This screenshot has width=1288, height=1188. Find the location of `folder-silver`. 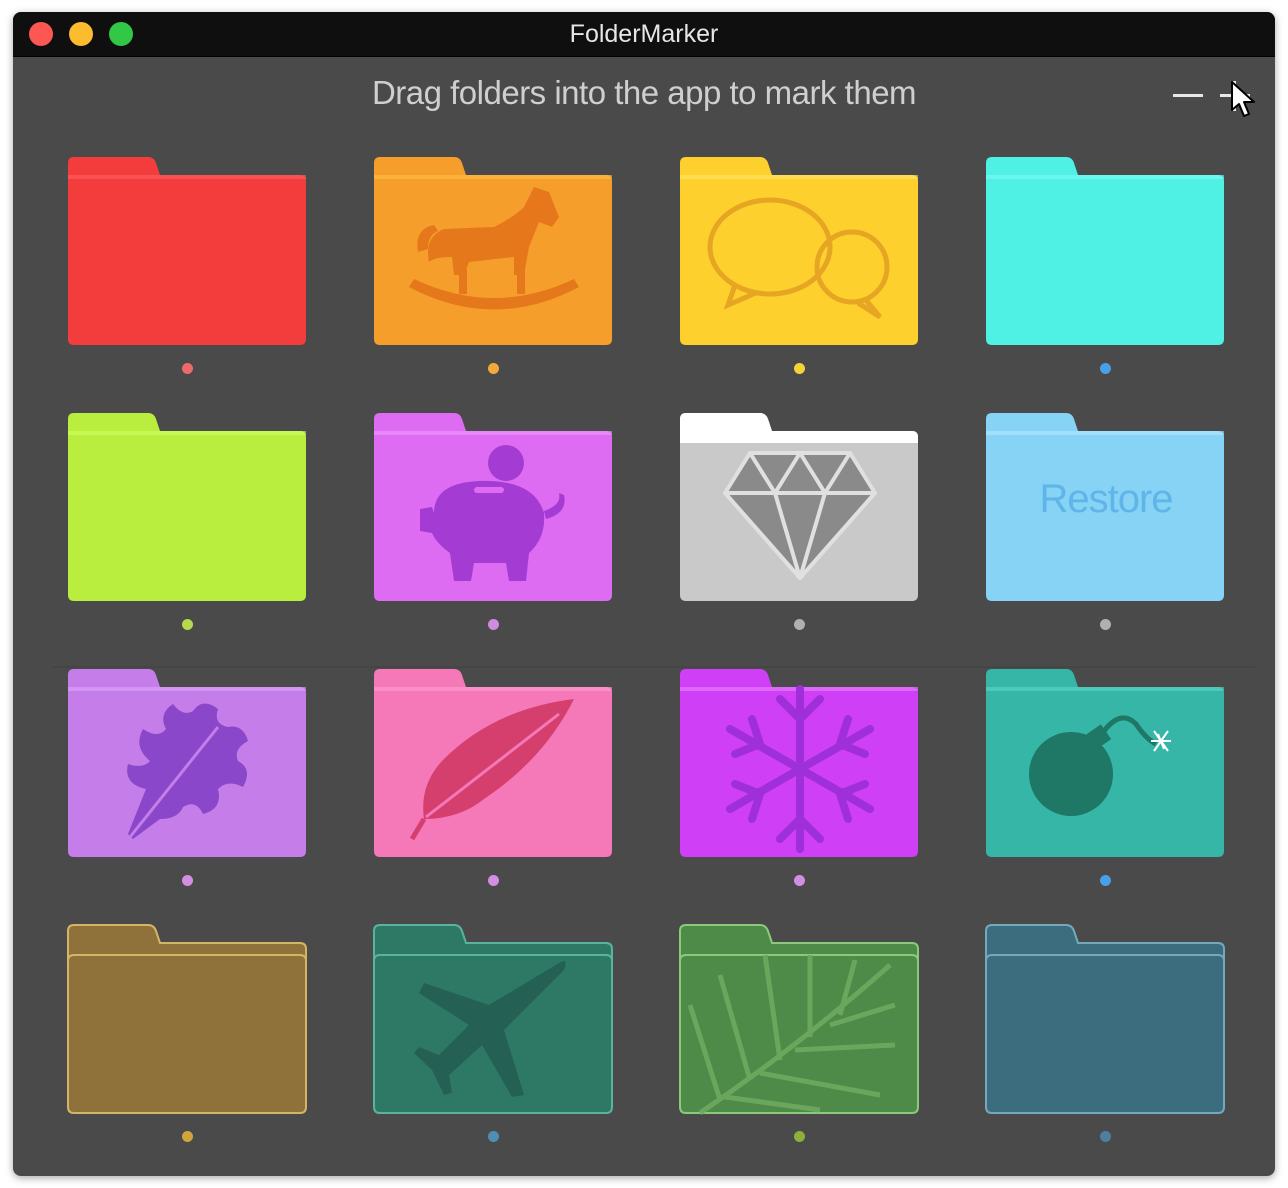

folder-silver is located at coordinates (800, 508).